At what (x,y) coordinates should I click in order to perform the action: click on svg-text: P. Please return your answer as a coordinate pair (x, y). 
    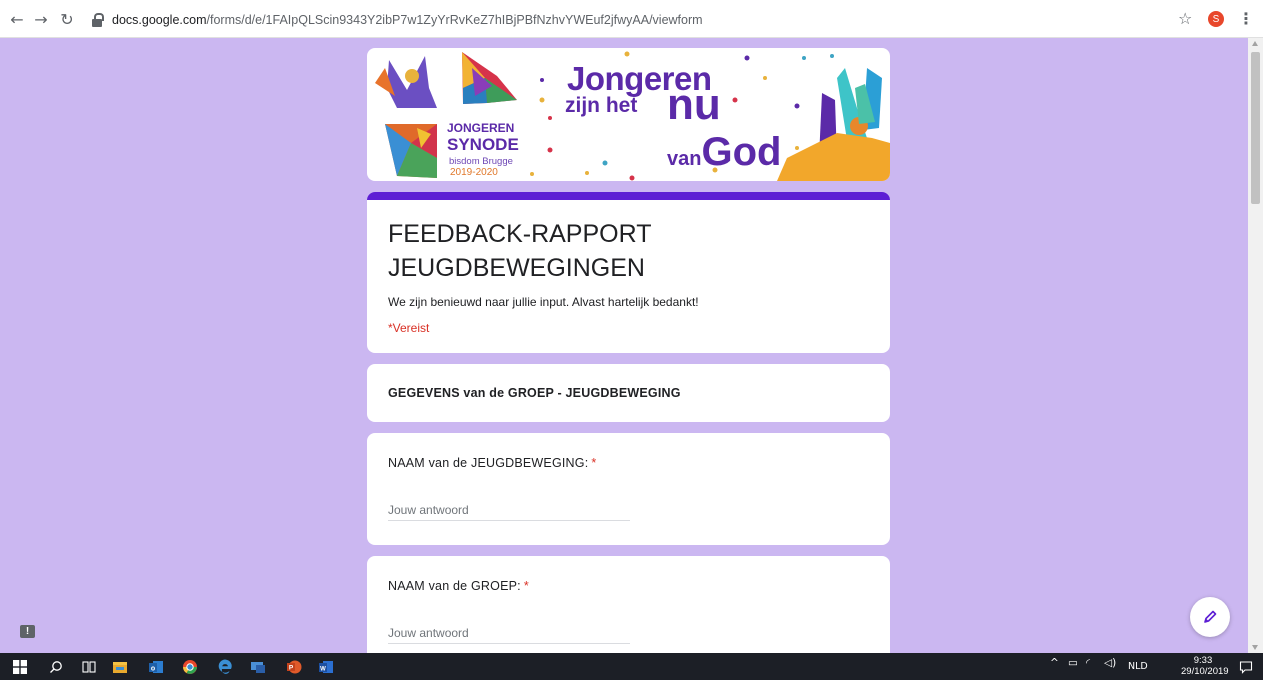
    Looking at the image, I should click on (291, 667).